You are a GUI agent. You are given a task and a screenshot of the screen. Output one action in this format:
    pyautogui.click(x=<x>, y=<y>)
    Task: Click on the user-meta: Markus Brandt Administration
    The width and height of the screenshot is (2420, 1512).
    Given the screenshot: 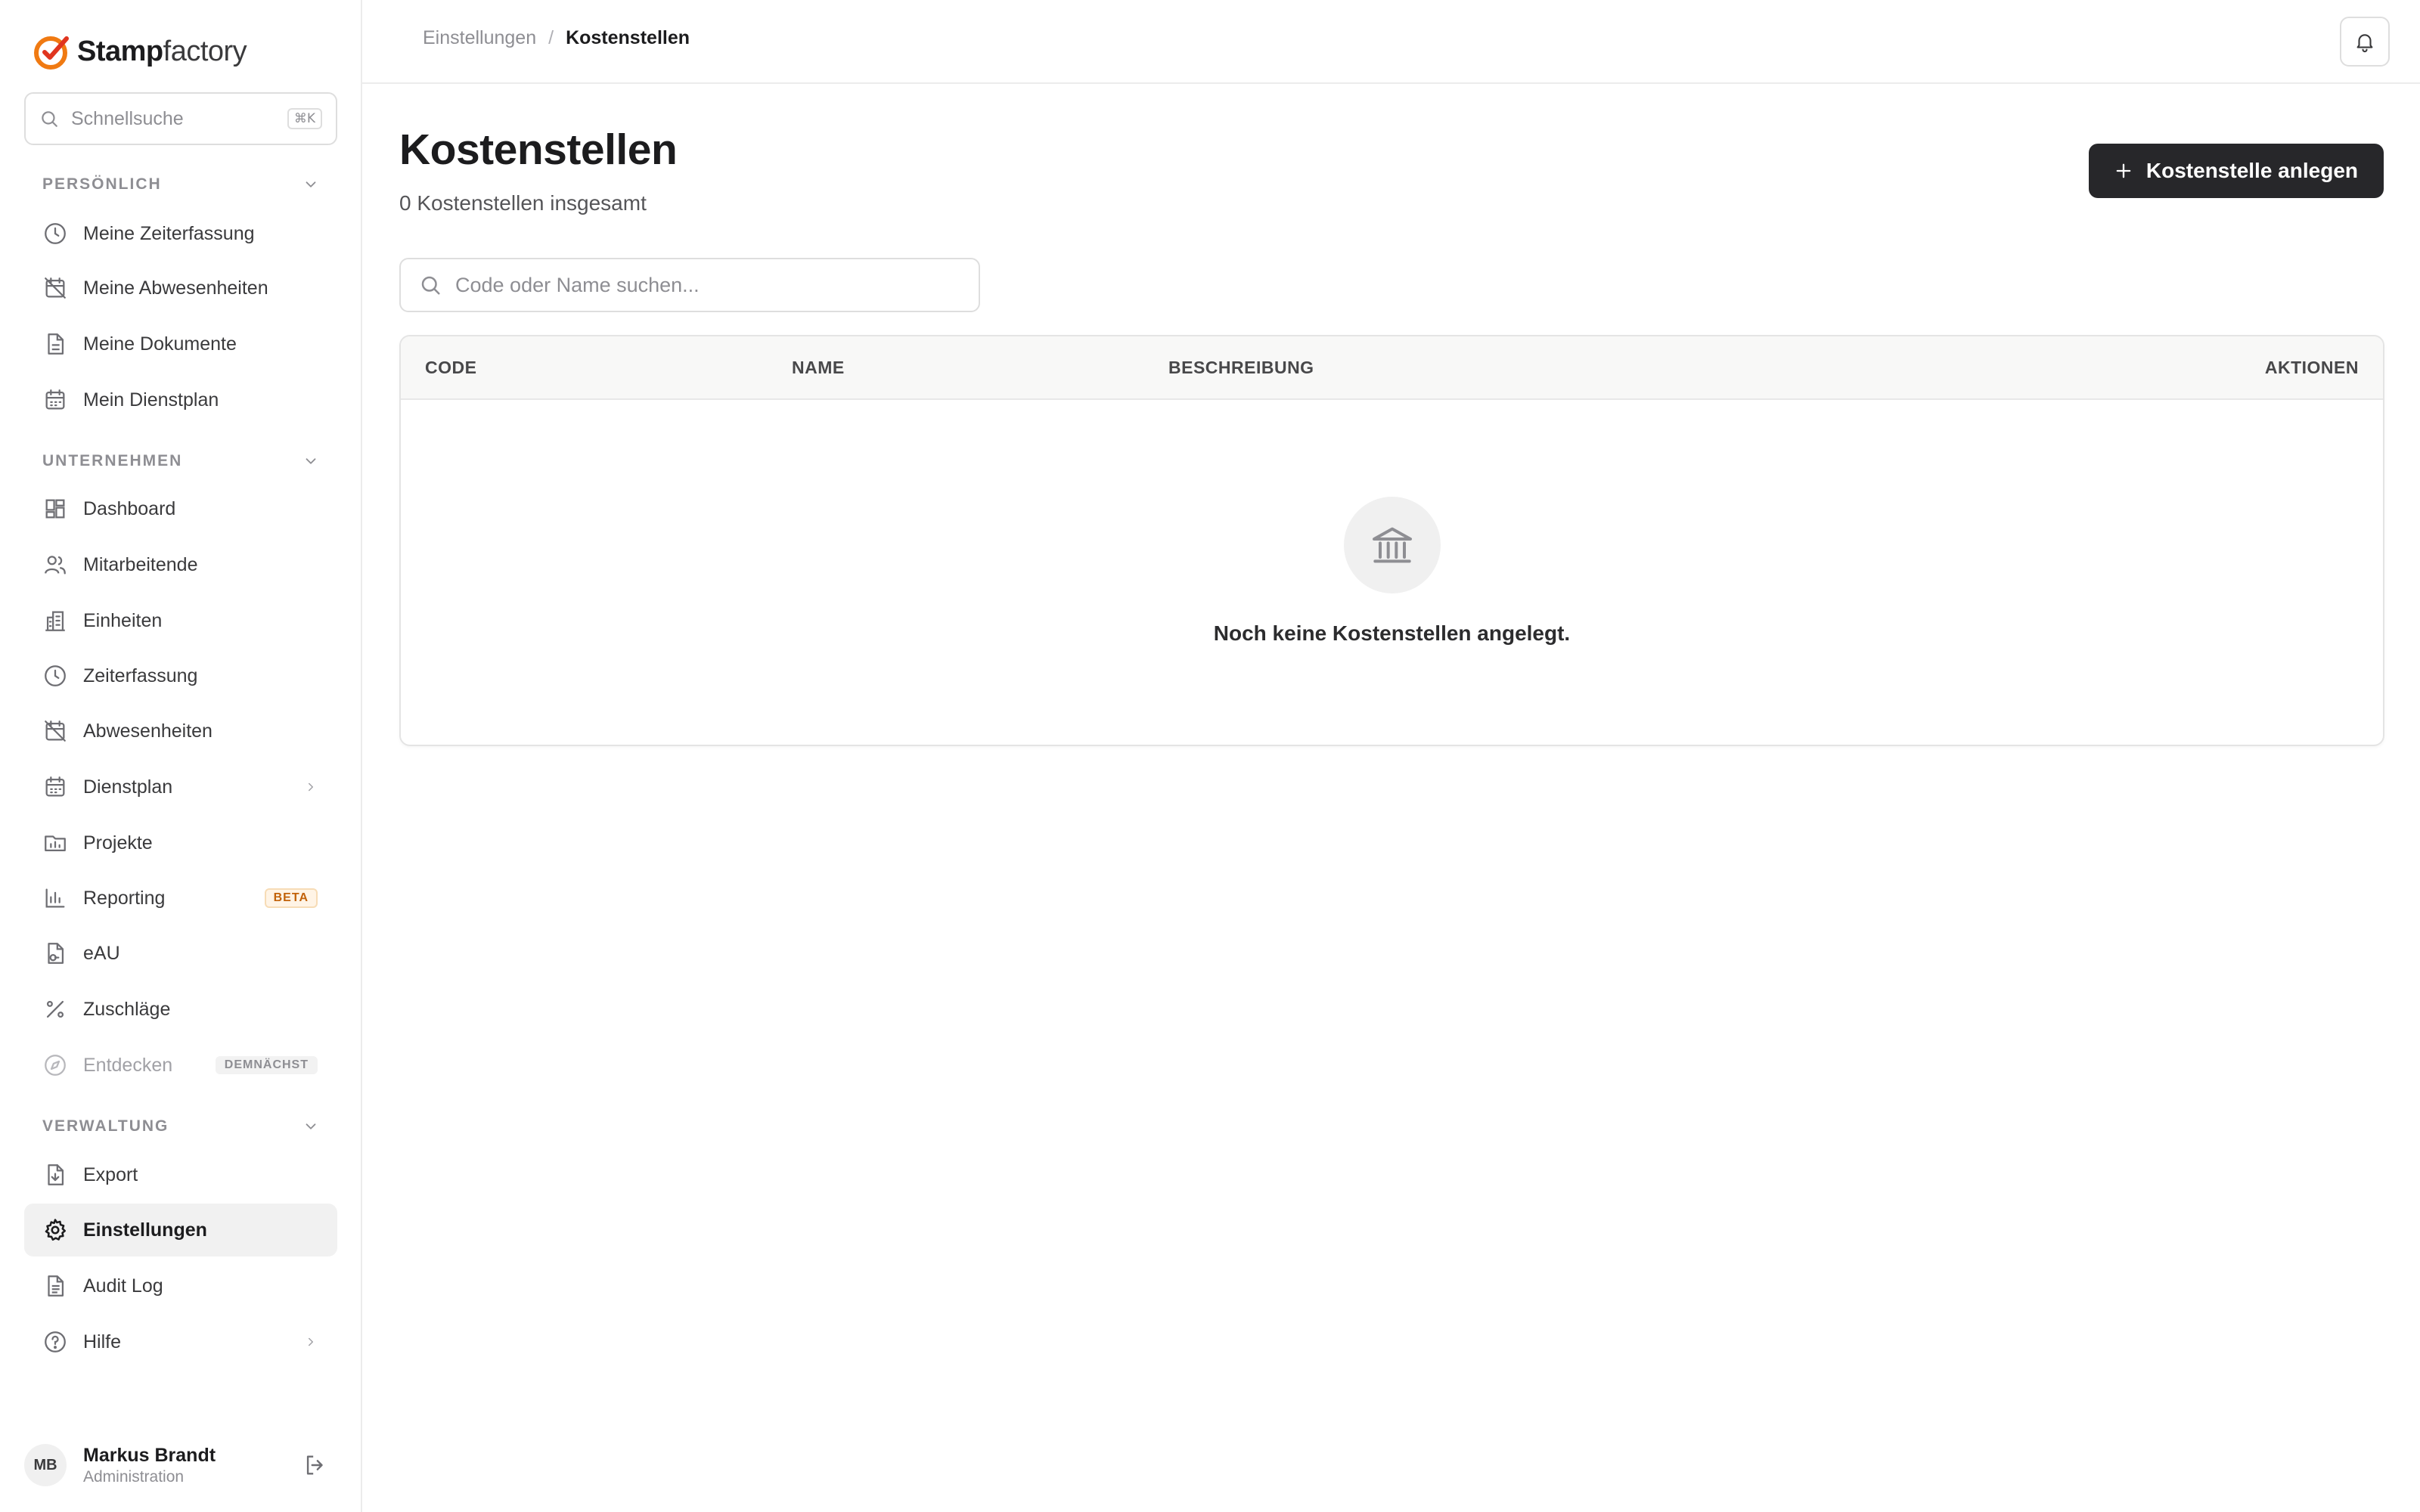 What is the action you would take?
    pyautogui.click(x=184, y=1465)
    